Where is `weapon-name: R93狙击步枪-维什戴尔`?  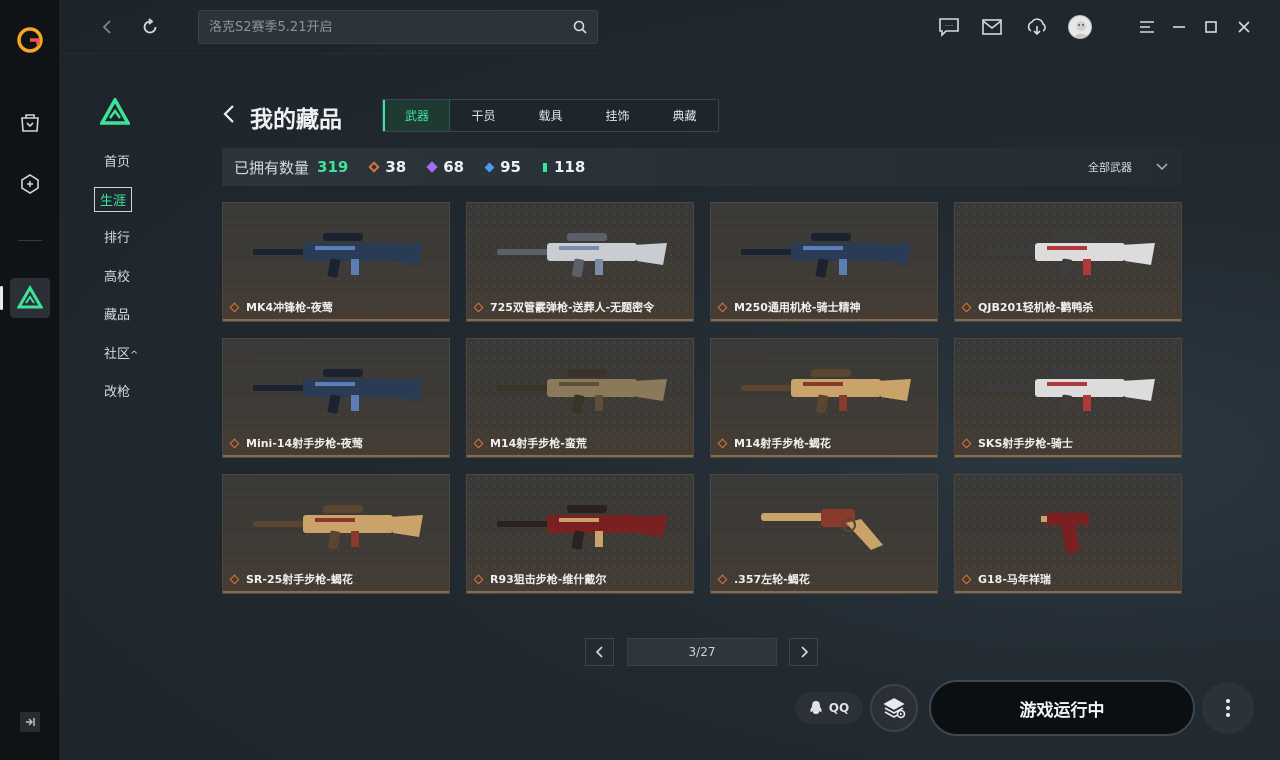
weapon-name: R93狙击步枪-维什戴尔 is located at coordinates (548, 579).